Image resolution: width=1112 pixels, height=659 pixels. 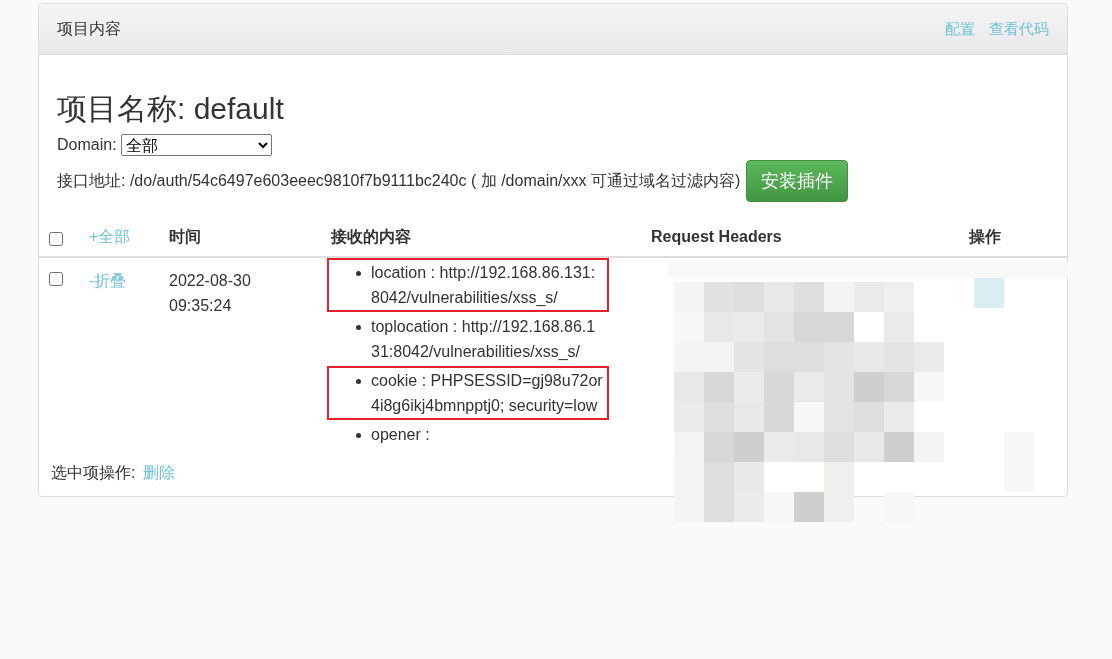 I want to click on column-header: Request Headers, so click(x=716, y=237).